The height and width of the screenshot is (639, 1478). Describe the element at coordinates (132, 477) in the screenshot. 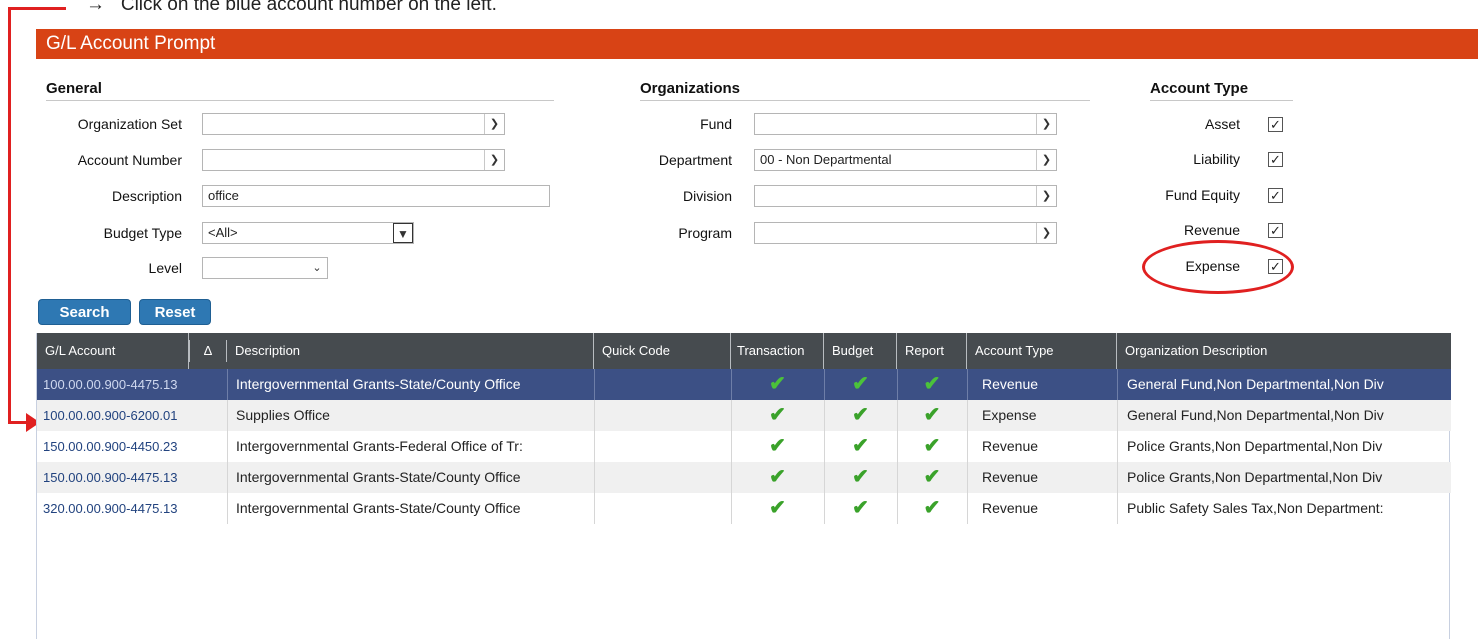

I see `cell-gl-account: 150.00.00.900-4475.13` at that location.